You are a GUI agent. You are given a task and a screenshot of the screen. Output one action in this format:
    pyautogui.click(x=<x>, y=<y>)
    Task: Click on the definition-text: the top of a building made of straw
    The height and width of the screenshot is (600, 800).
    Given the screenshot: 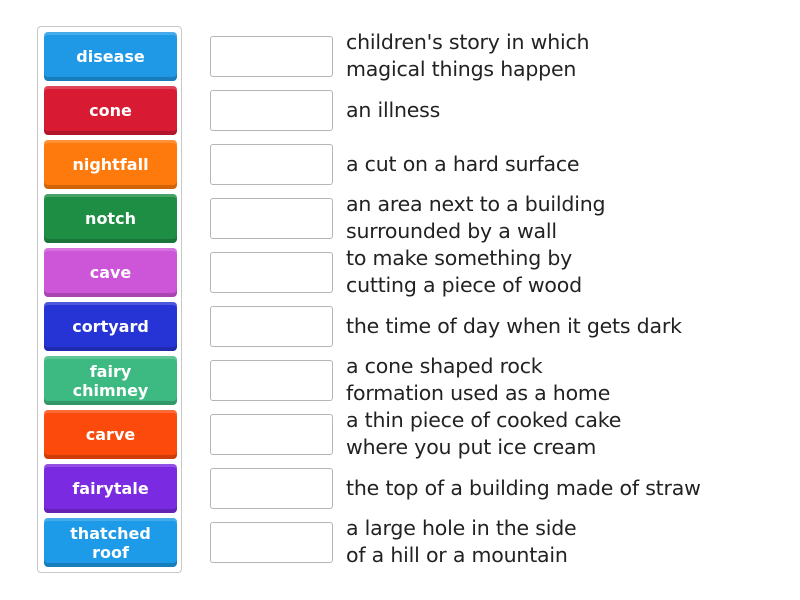 What is the action you would take?
    pyautogui.click(x=566, y=488)
    